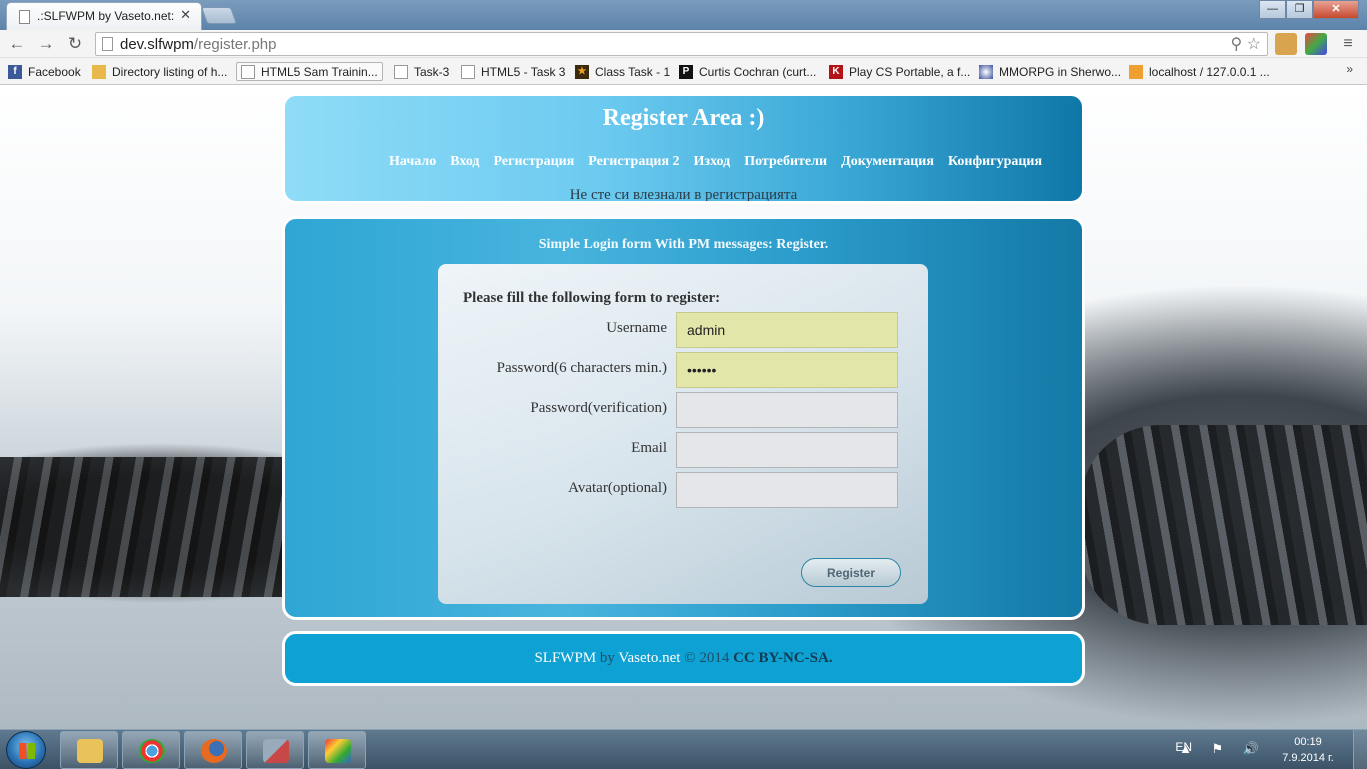  I want to click on taskbar-app-explorer, so click(89, 750).